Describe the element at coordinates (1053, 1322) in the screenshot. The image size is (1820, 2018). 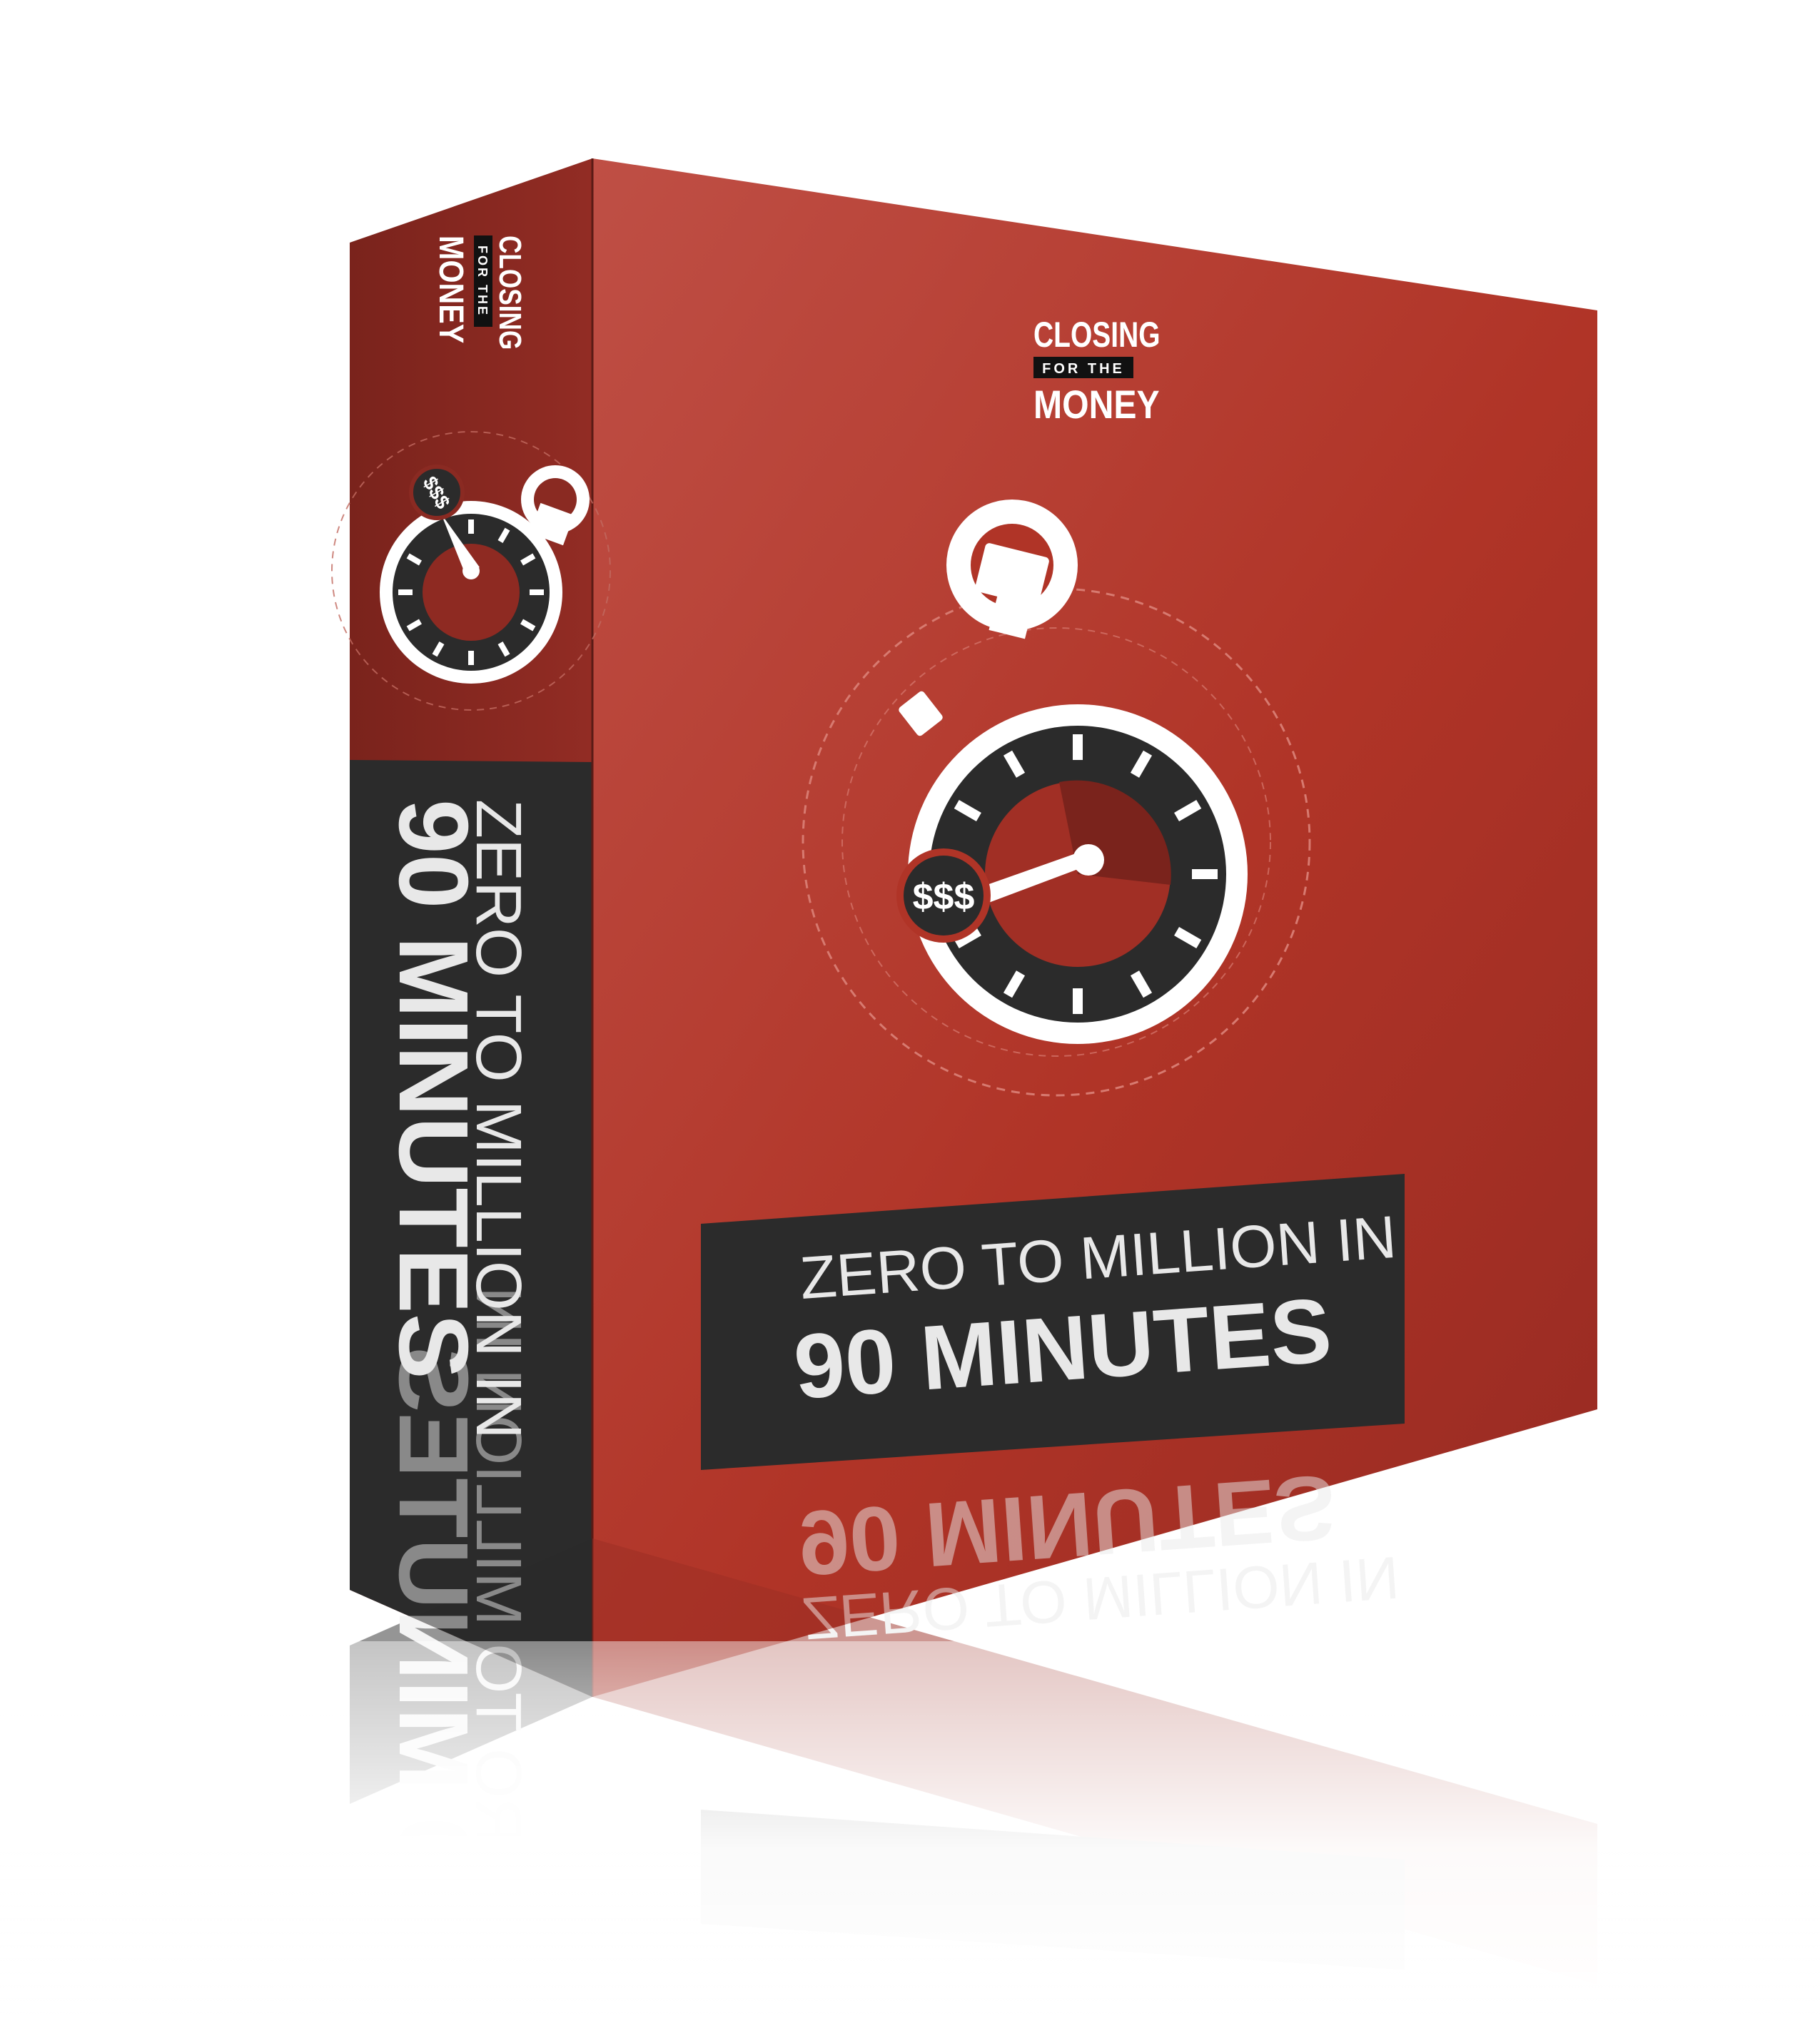
I see `title-panel: ZERO TO MILLION IN 90 MINUTES` at that location.